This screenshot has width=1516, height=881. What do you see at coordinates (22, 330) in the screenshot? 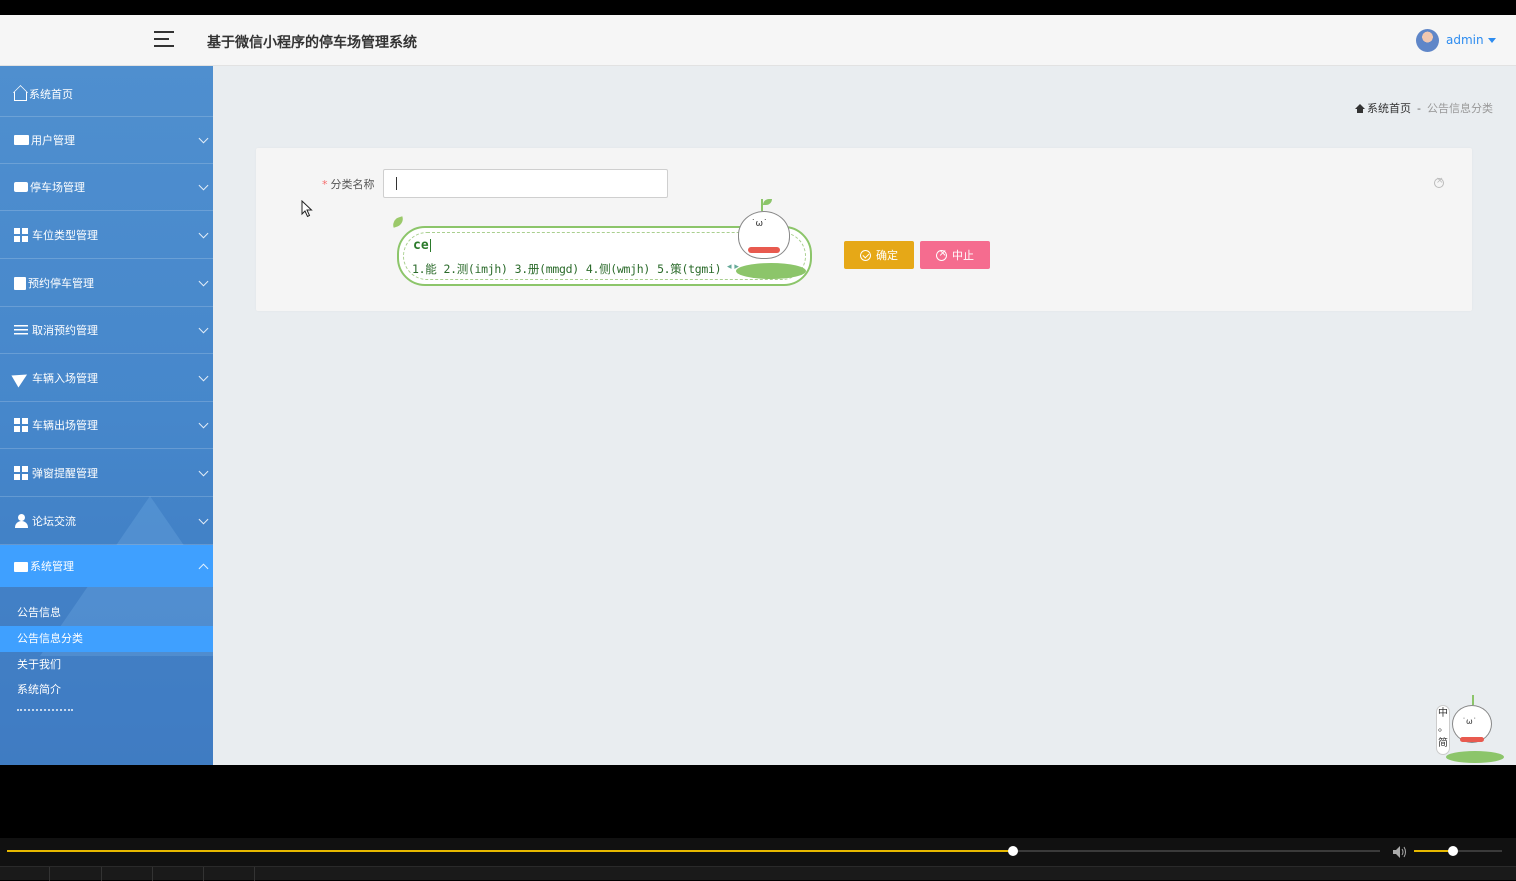
I see `sliders-icon` at bounding box center [22, 330].